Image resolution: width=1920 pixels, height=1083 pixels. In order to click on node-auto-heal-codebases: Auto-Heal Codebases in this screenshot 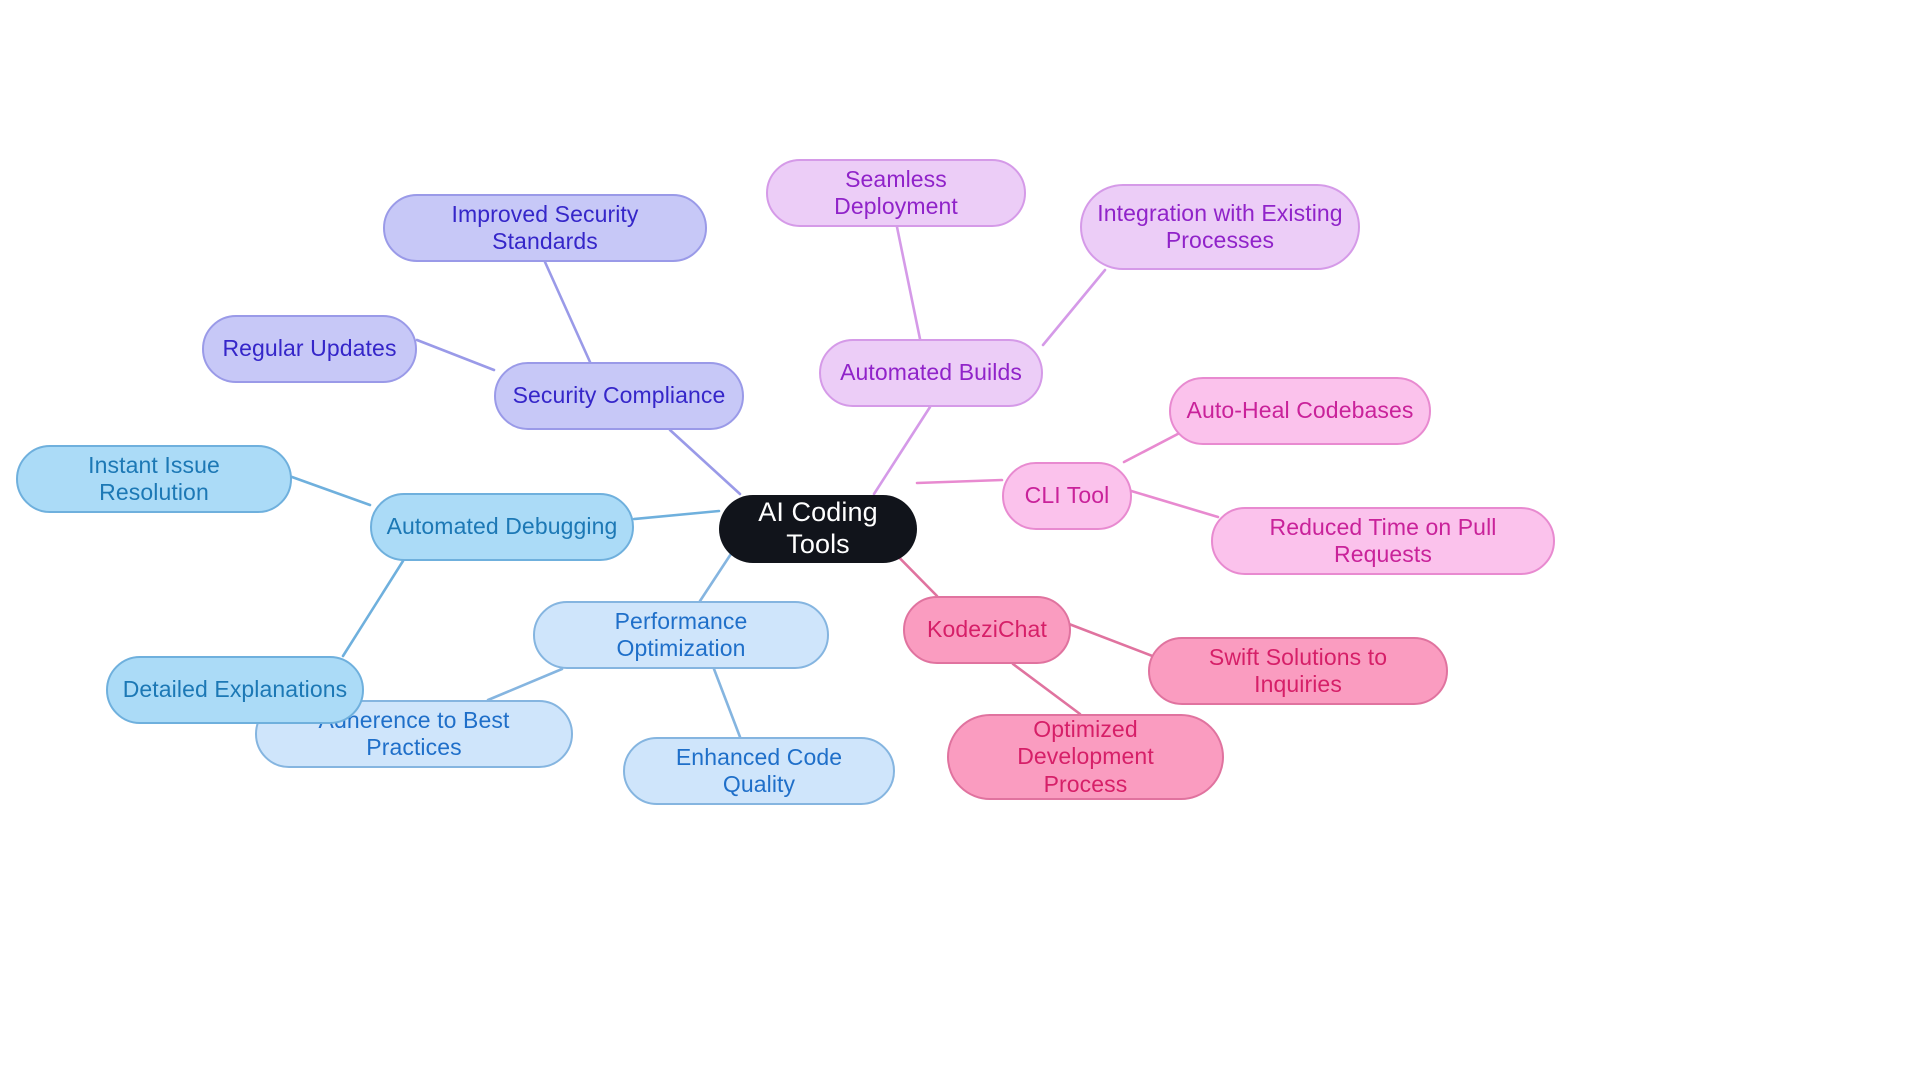, I will do `click(1300, 411)`.